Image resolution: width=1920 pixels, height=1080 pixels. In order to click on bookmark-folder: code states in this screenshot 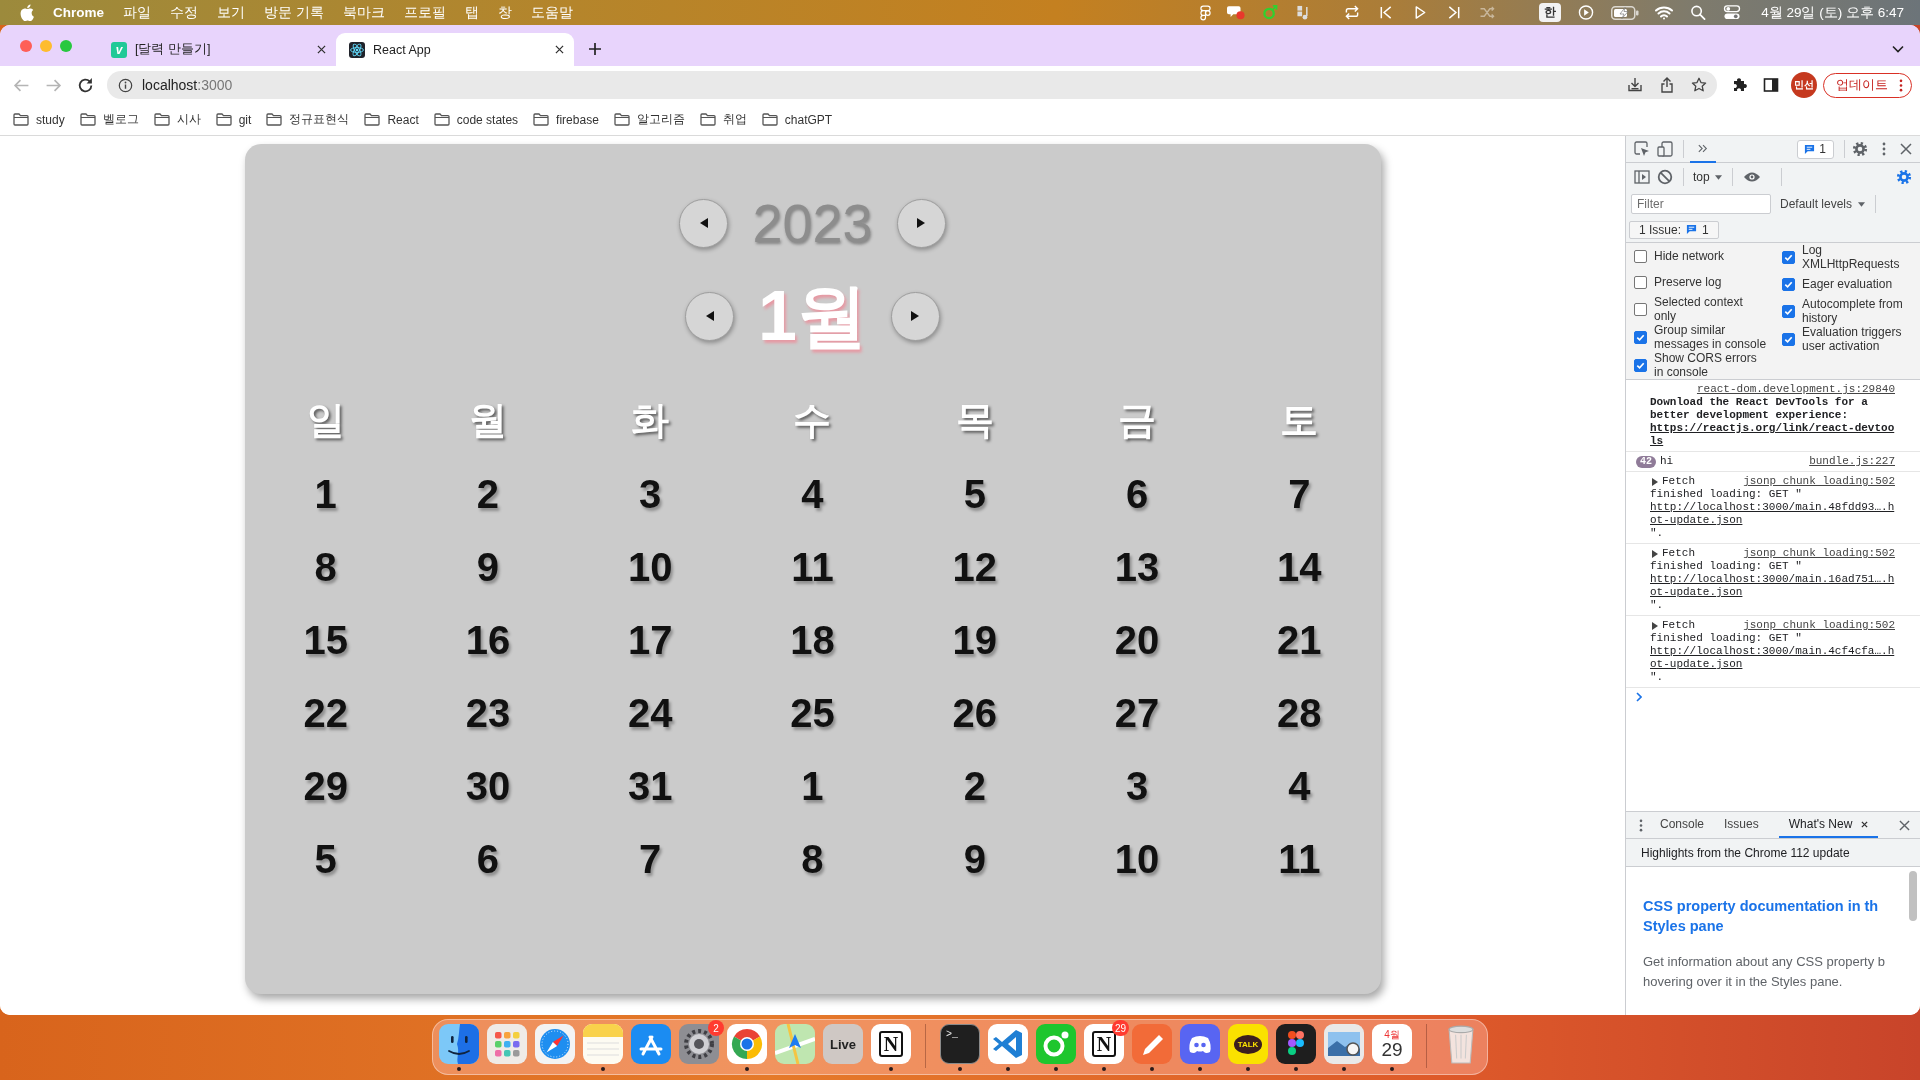, I will do `click(476, 119)`.